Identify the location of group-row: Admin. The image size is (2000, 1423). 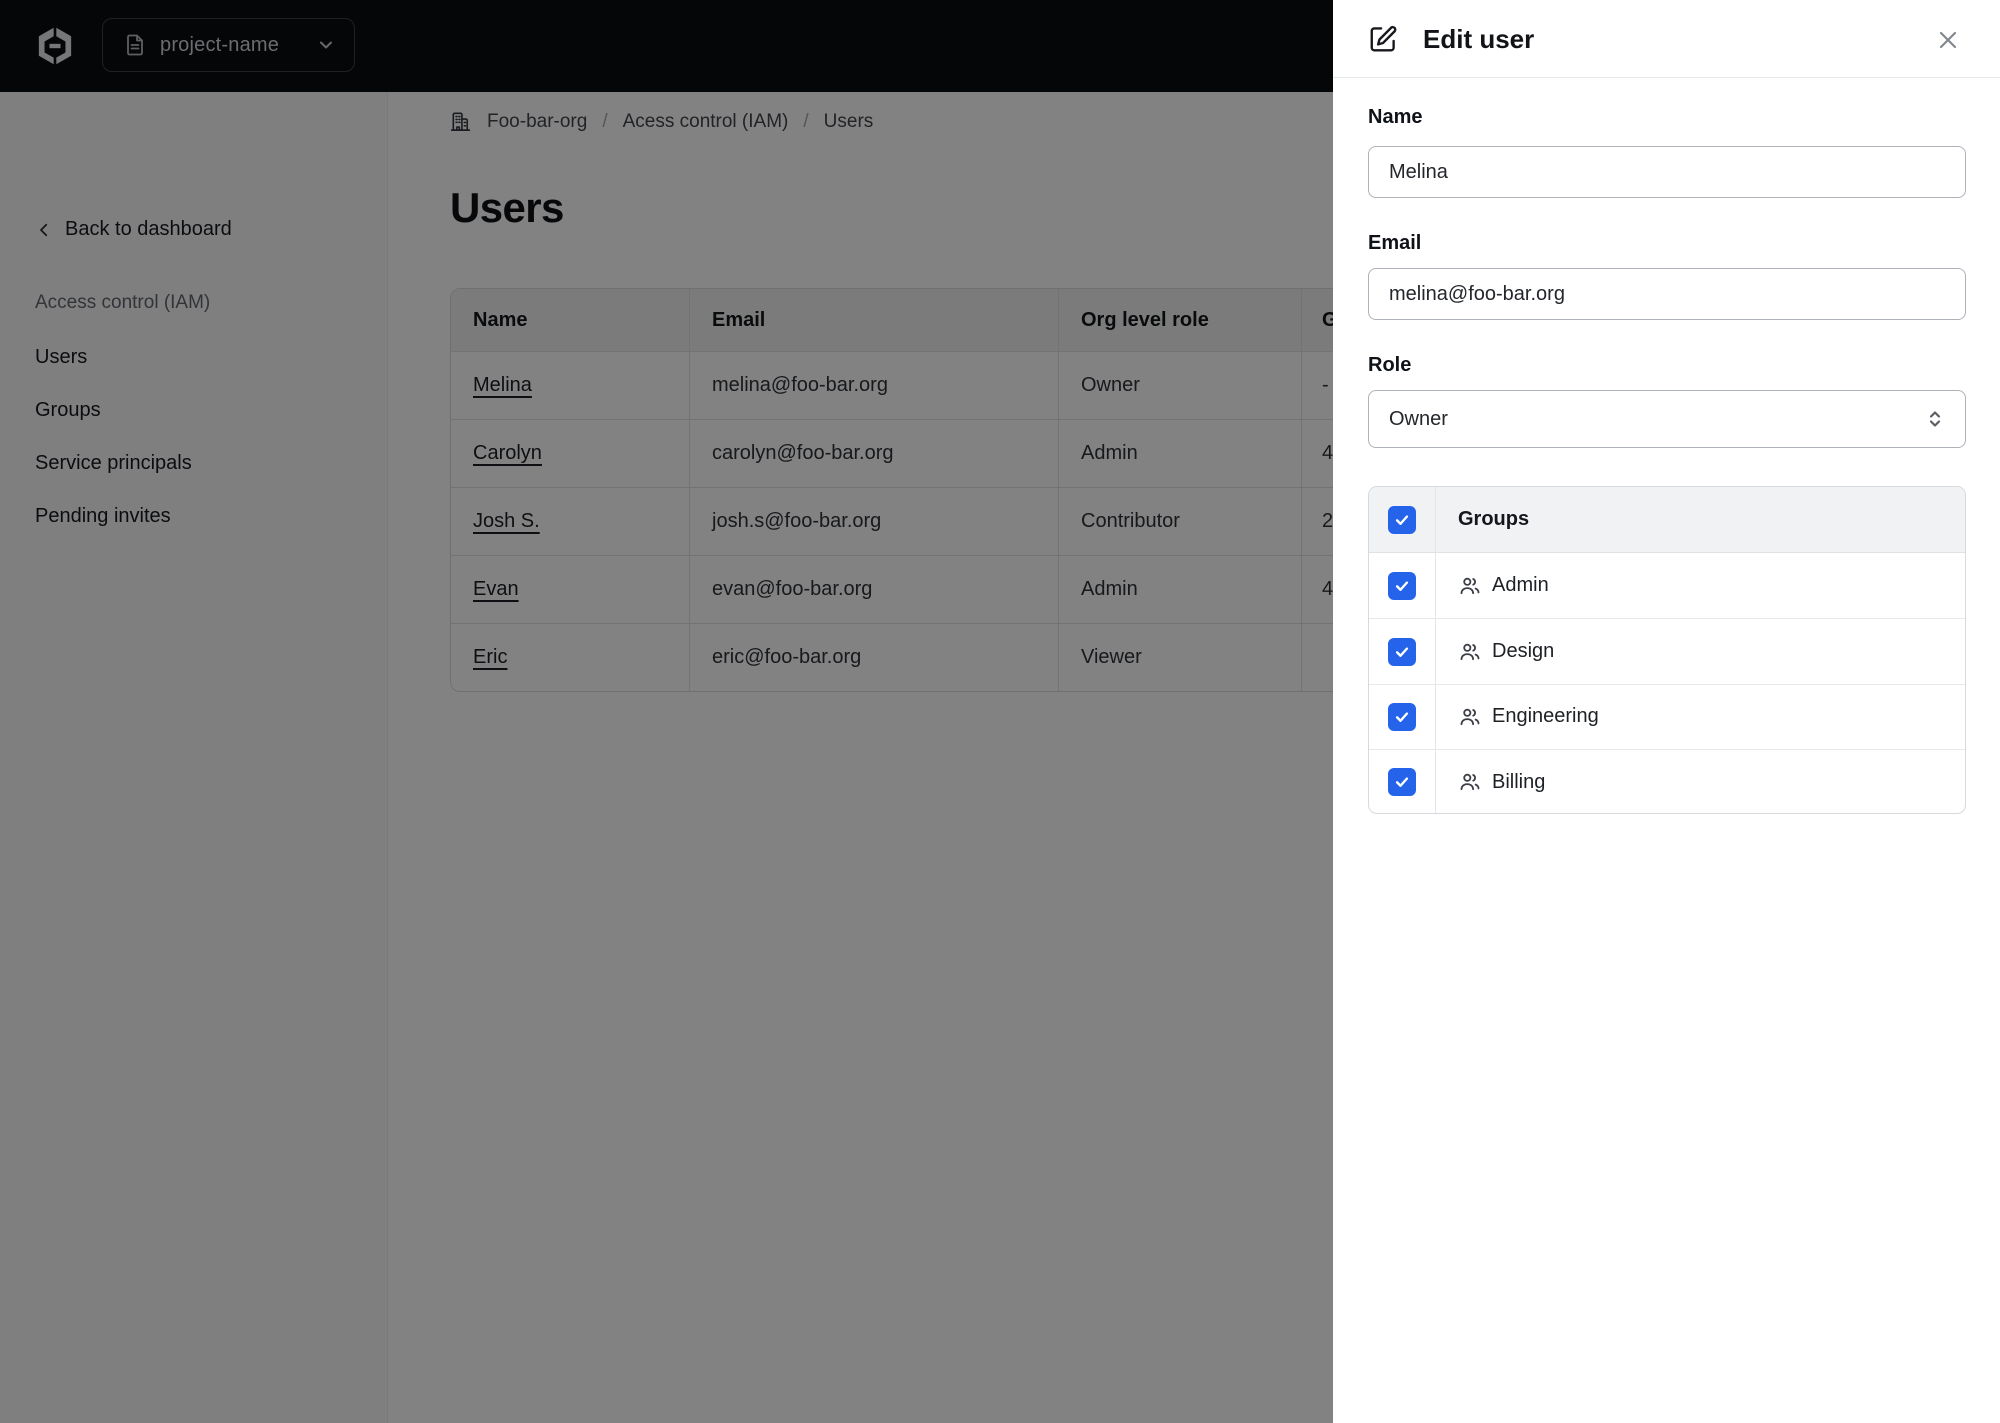
(1667, 586).